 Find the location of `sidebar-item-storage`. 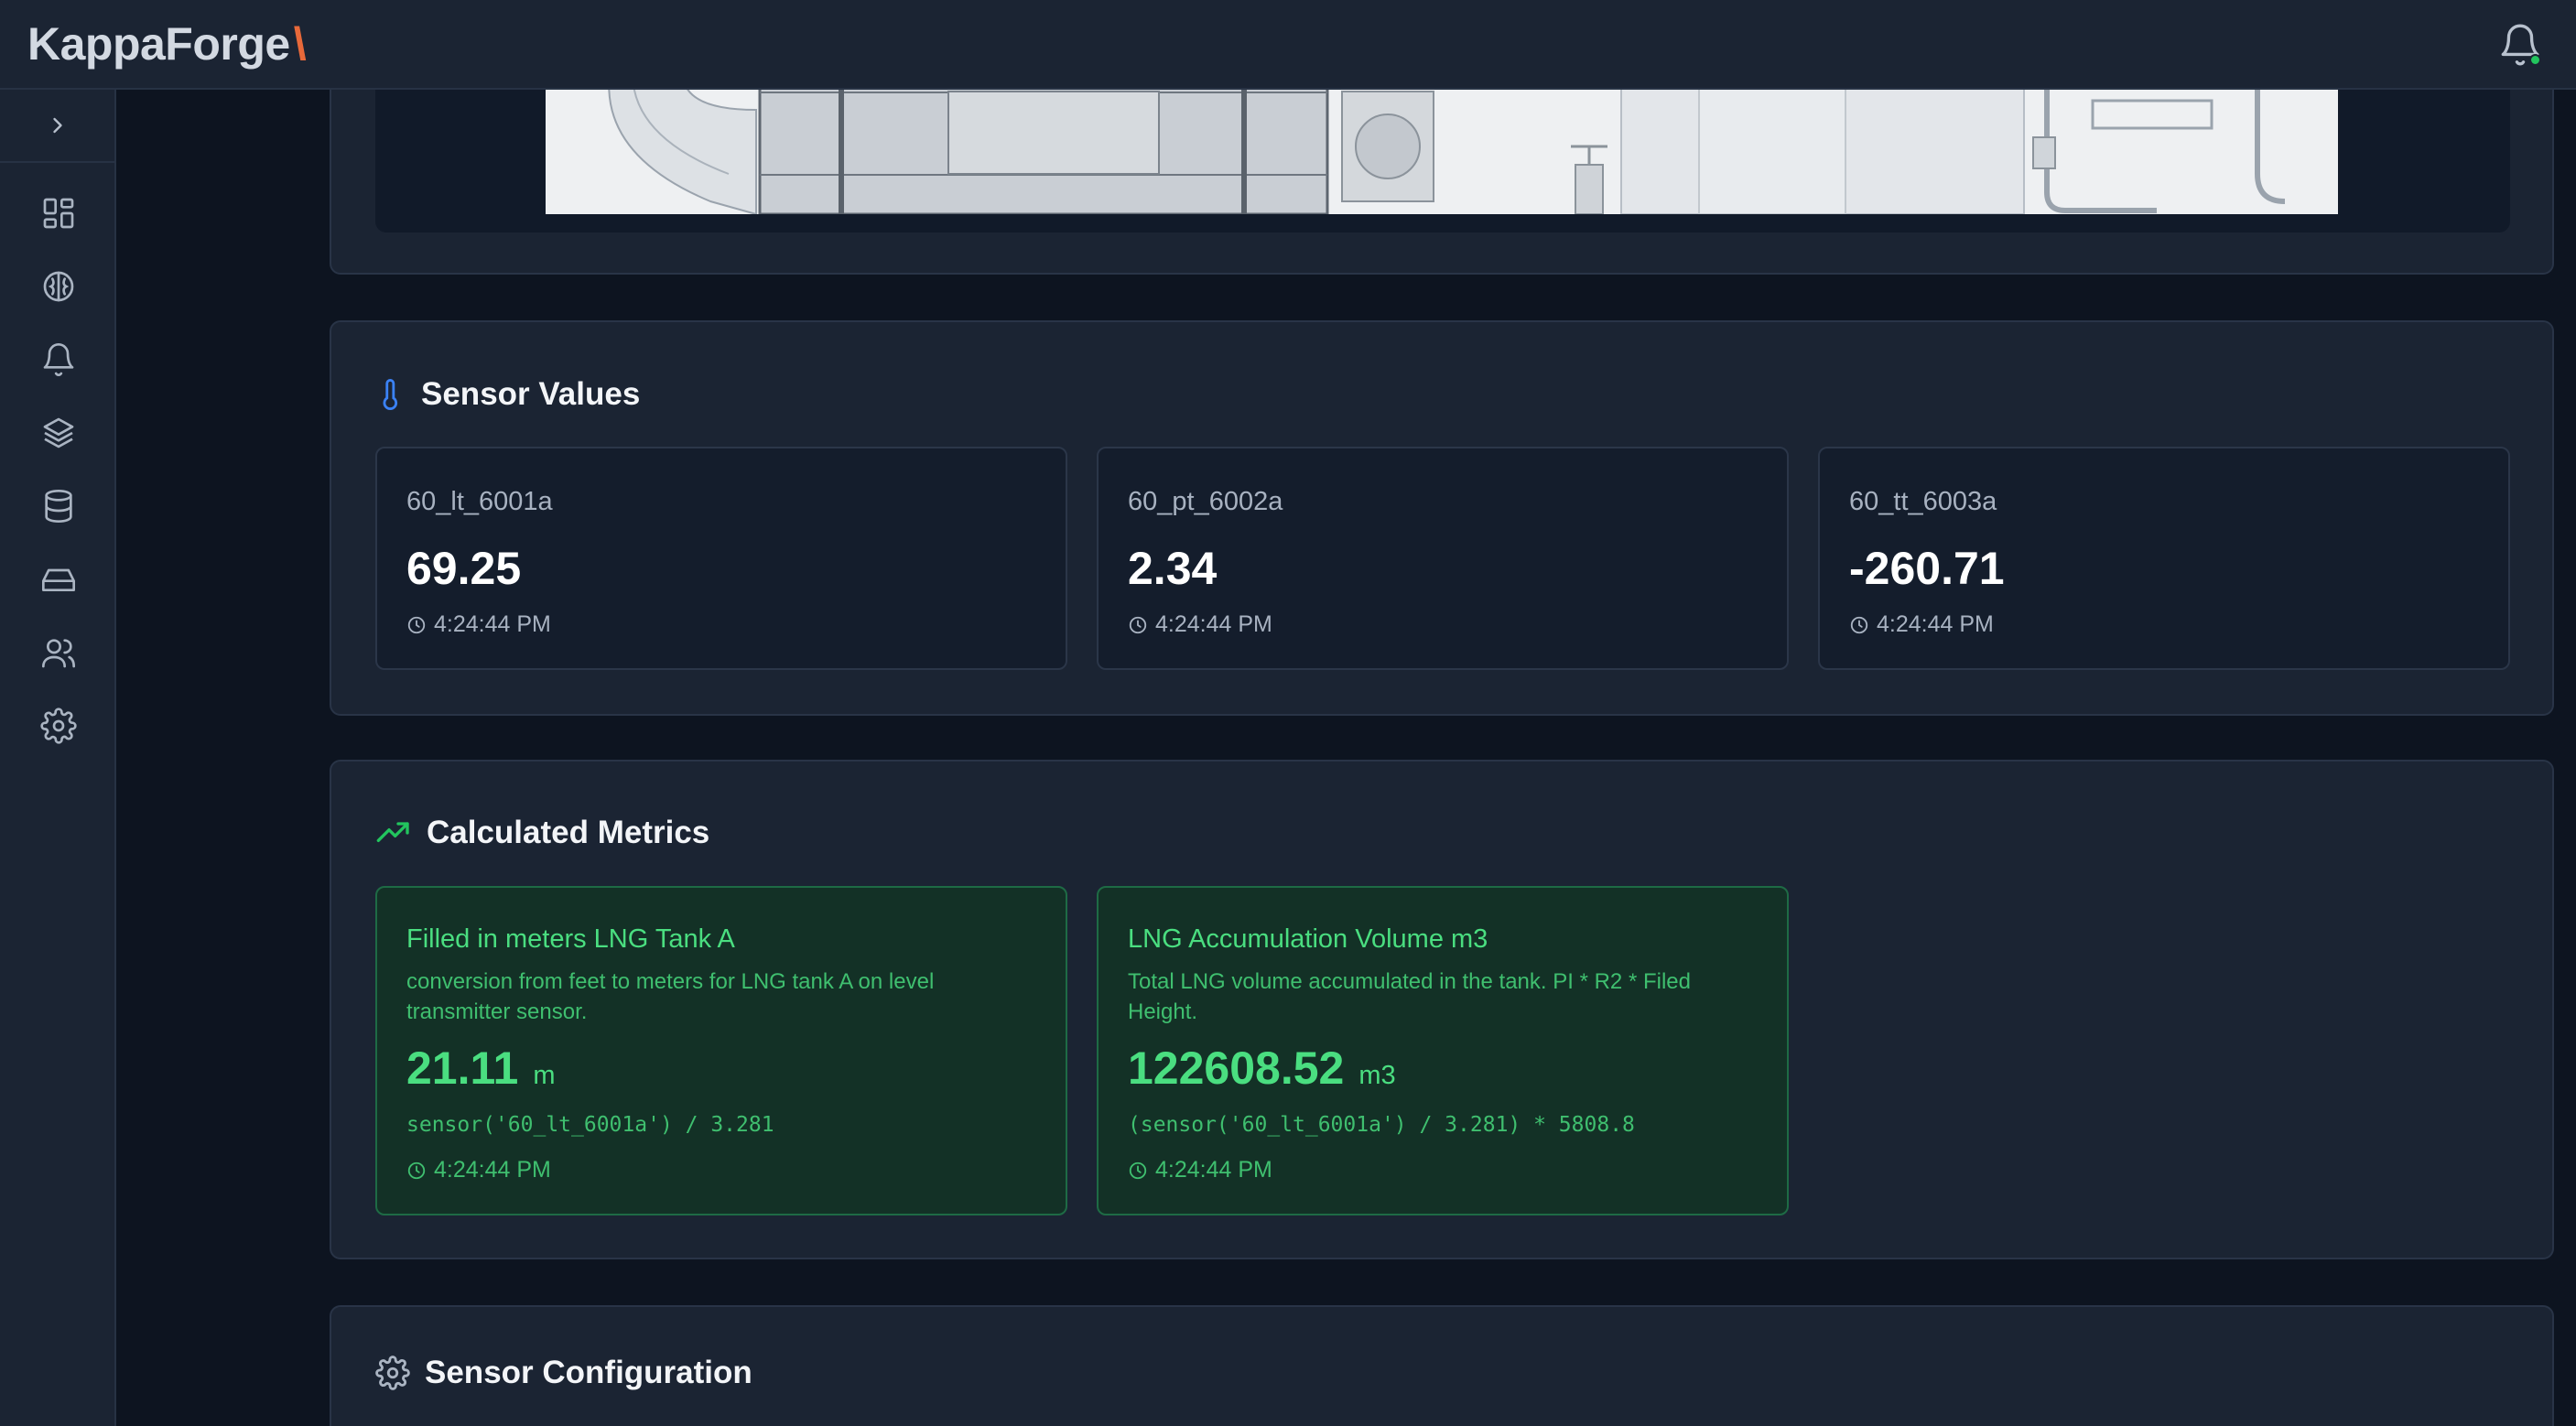

sidebar-item-storage is located at coordinates (58, 579).